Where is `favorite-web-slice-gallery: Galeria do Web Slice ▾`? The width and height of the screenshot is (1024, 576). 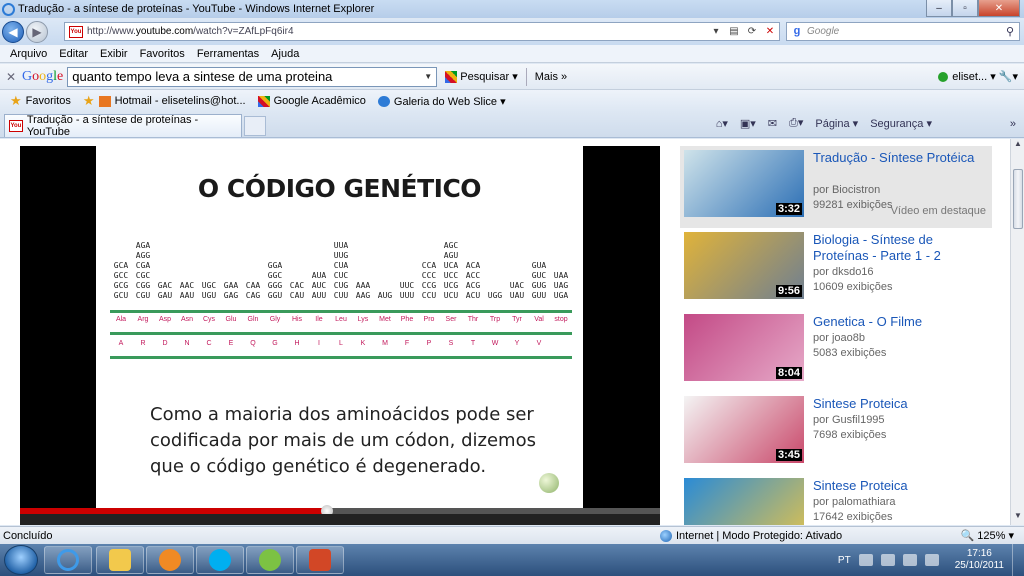 favorite-web-slice-gallery: Galeria do Web Slice ▾ is located at coordinates (441, 101).